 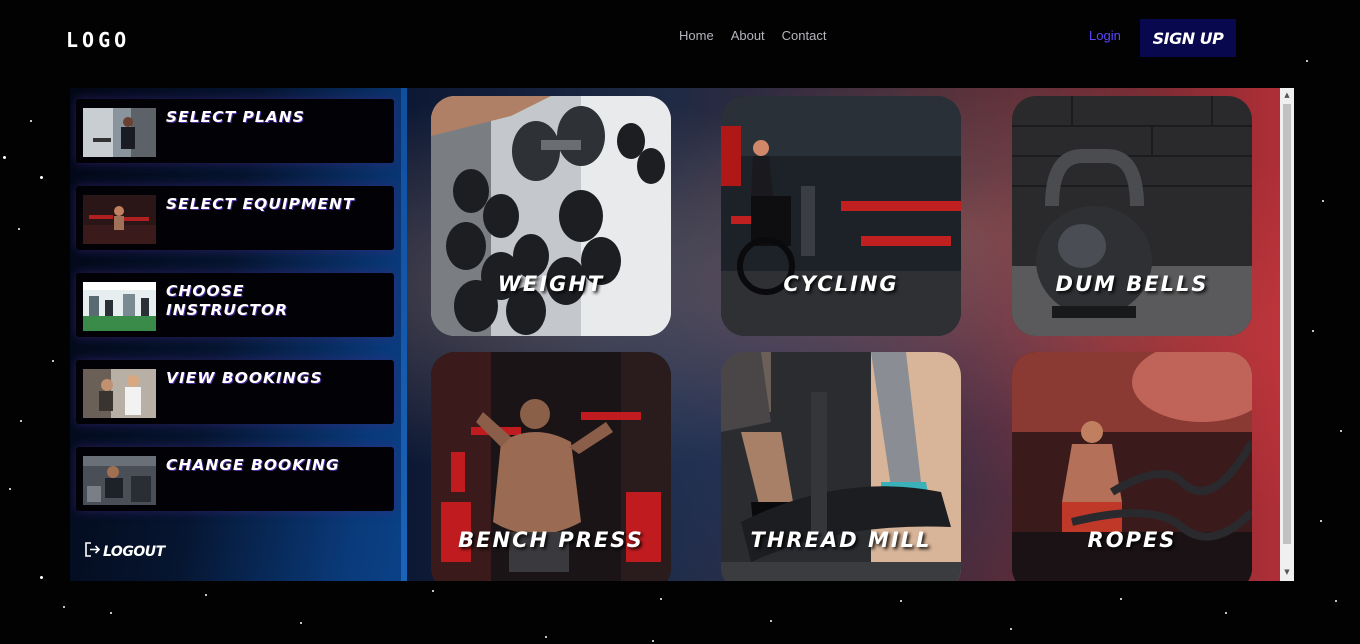 I want to click on card-thread-mill: THREAD MILL, so click(x=841, y=466).